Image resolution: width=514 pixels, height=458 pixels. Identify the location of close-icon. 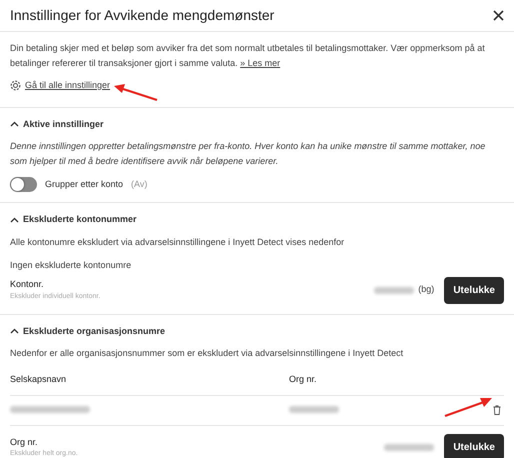
(498, 15).